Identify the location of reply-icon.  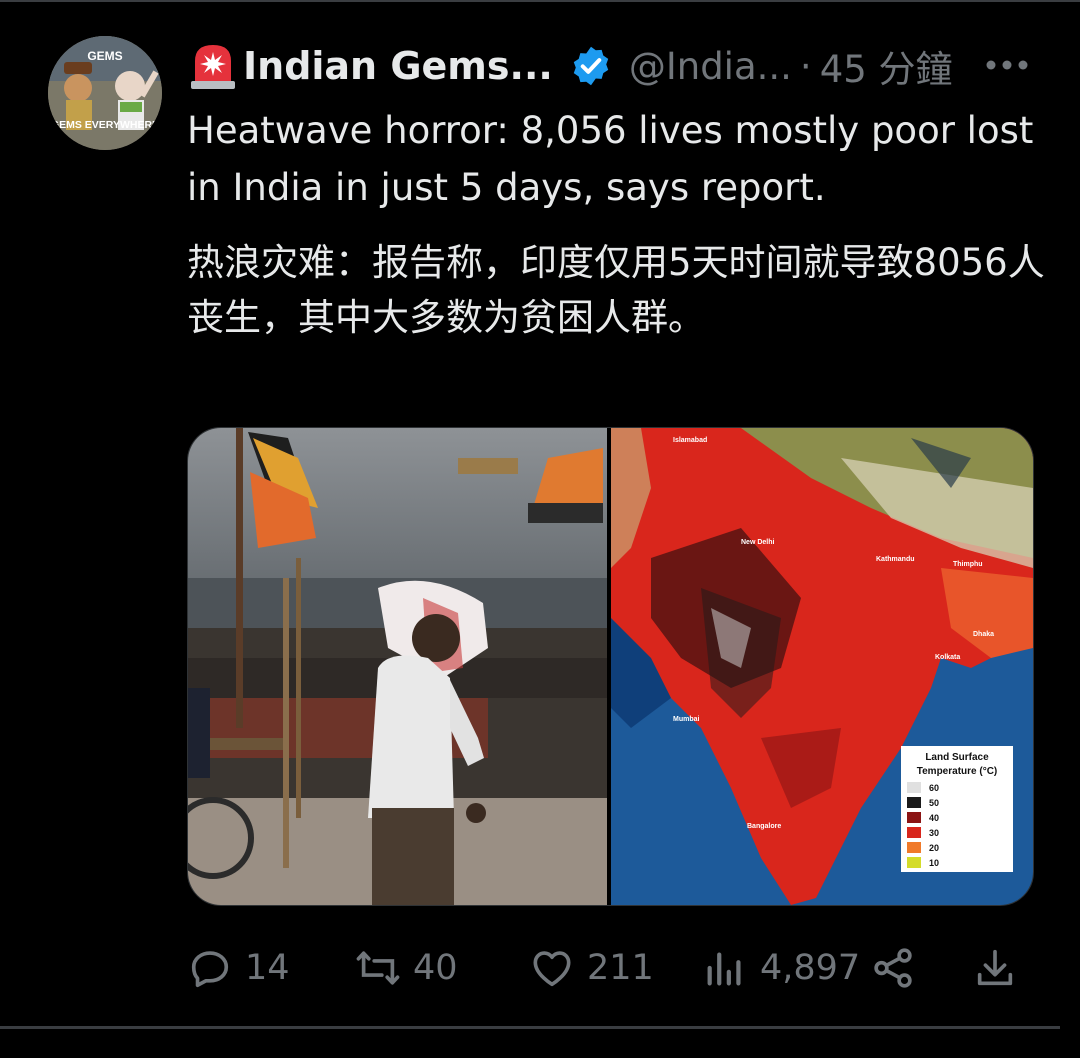
(210, 969).